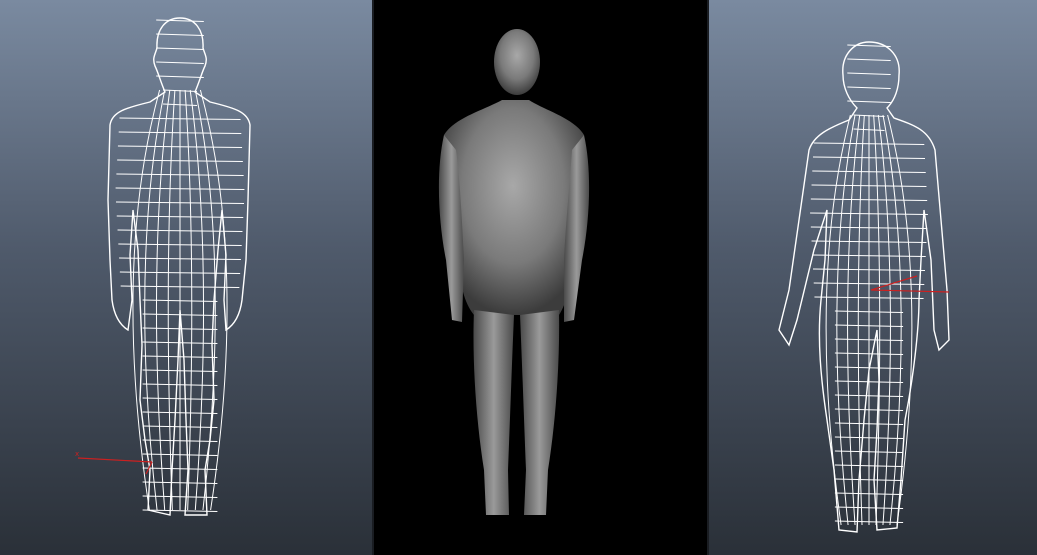 Image resolution: width=1037 pixels, height=555 pixels. What do you see at coordinates (869, 285) in the screenshot?
I see `mesh-grid` at bounding box center [869, 285].